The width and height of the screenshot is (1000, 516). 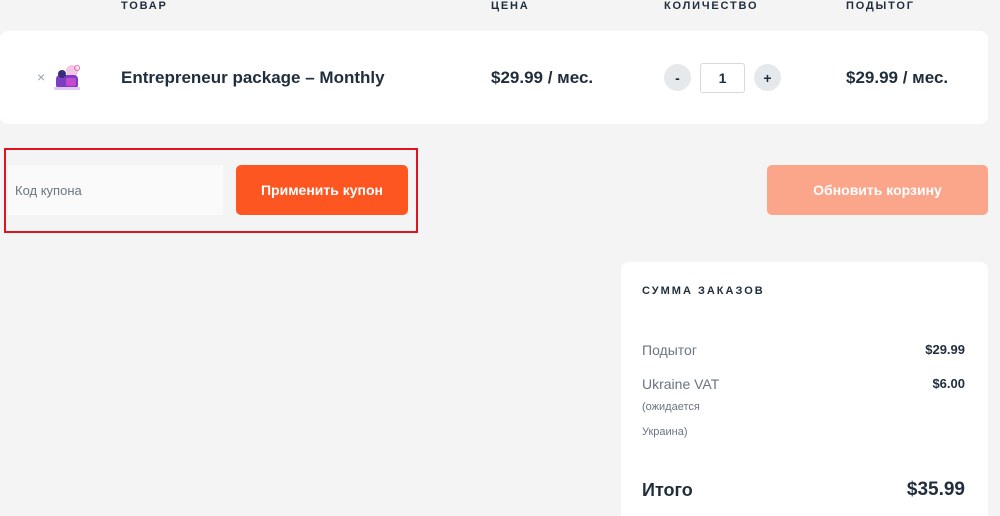 I want to click on totals-subtotal-value: $29.99, so click(x=945, y=349).